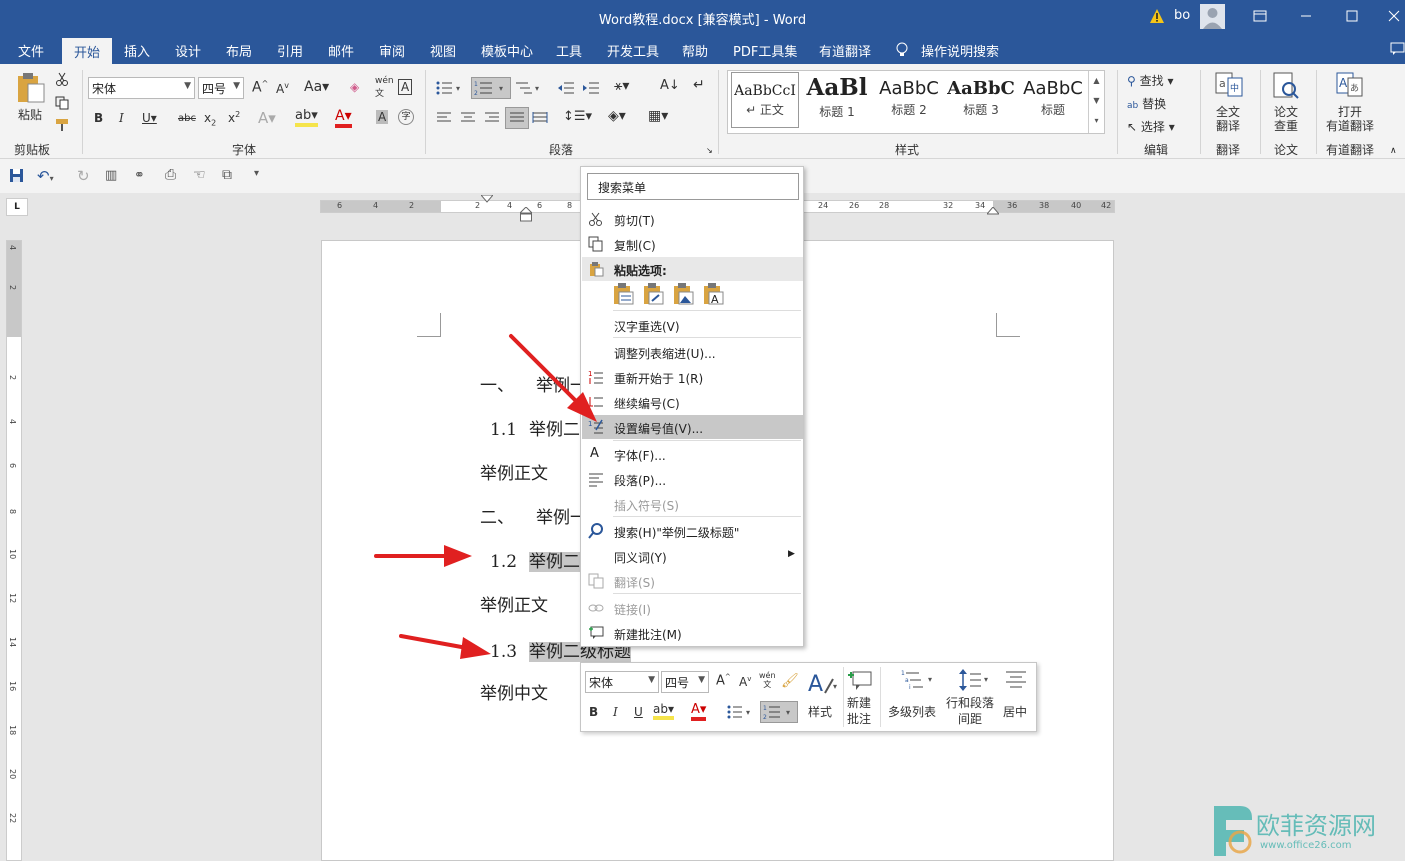 The image size is (1405, 861). What do you see at coordinates (1016, 680) in the screenshot?
I see `mini-center-icon` at bounding box center [1016, 680].